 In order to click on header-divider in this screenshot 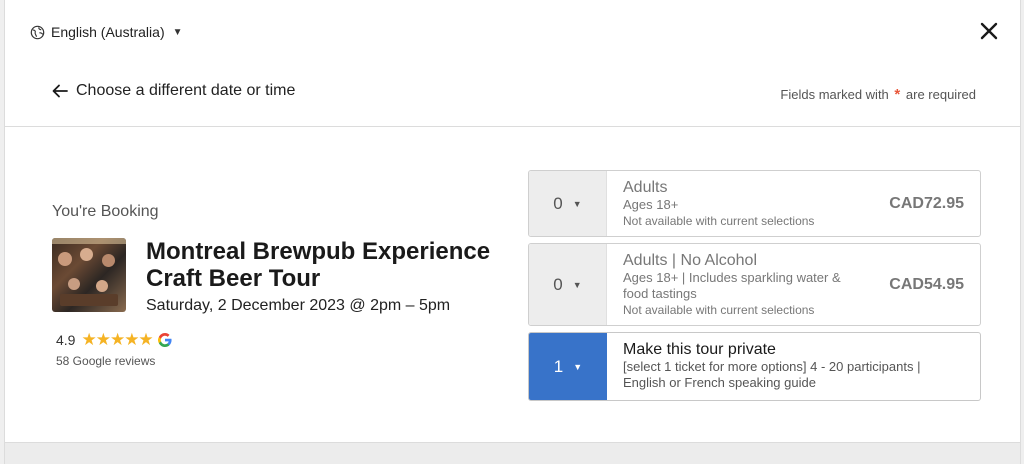, I will do `click(512, 126)`.